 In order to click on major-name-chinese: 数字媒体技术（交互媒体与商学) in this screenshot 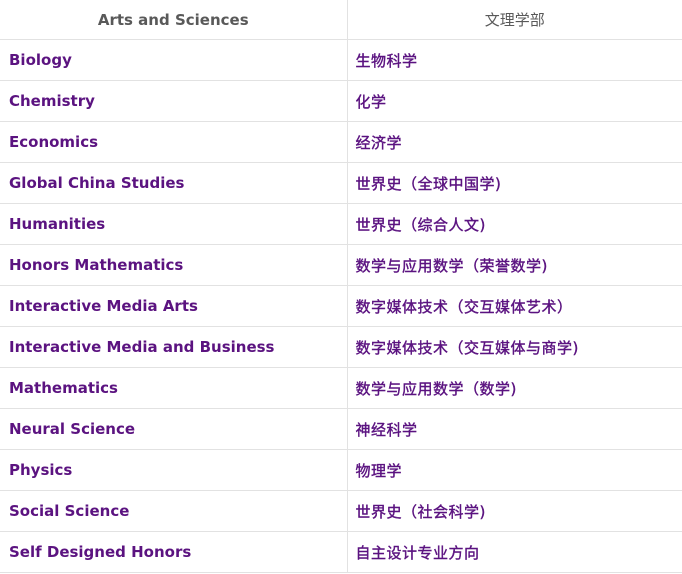, I will do `click(514, 347)`.